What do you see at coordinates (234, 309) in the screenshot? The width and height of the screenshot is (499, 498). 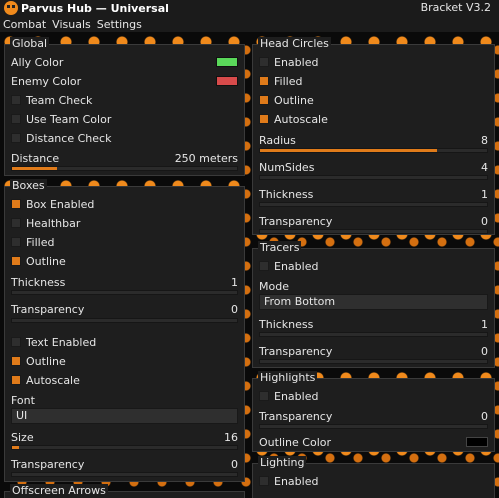 I see `box-transparency-value: 0` at bounding box center [234, 309].